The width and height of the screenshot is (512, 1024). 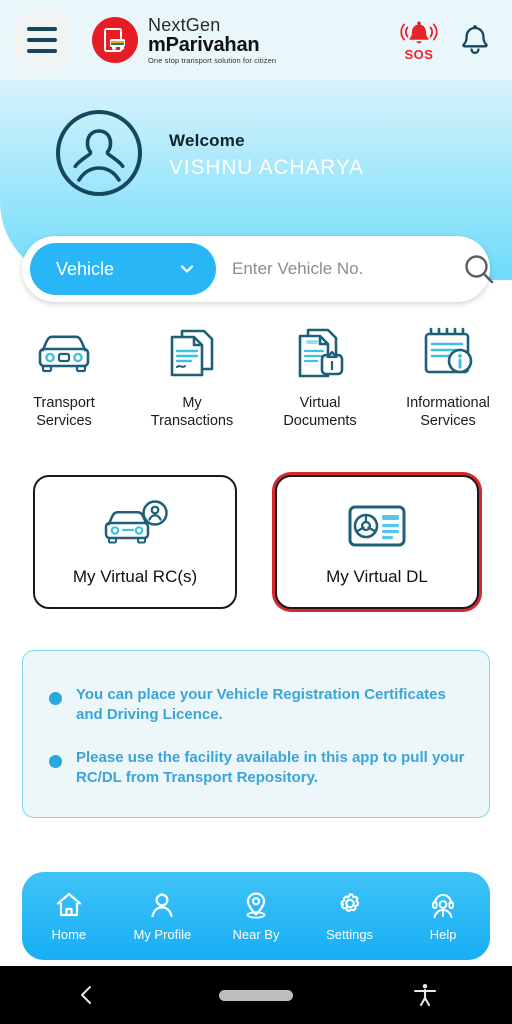 I want to click on quick-link-label: Transport Services, so click(x=64, y=412).